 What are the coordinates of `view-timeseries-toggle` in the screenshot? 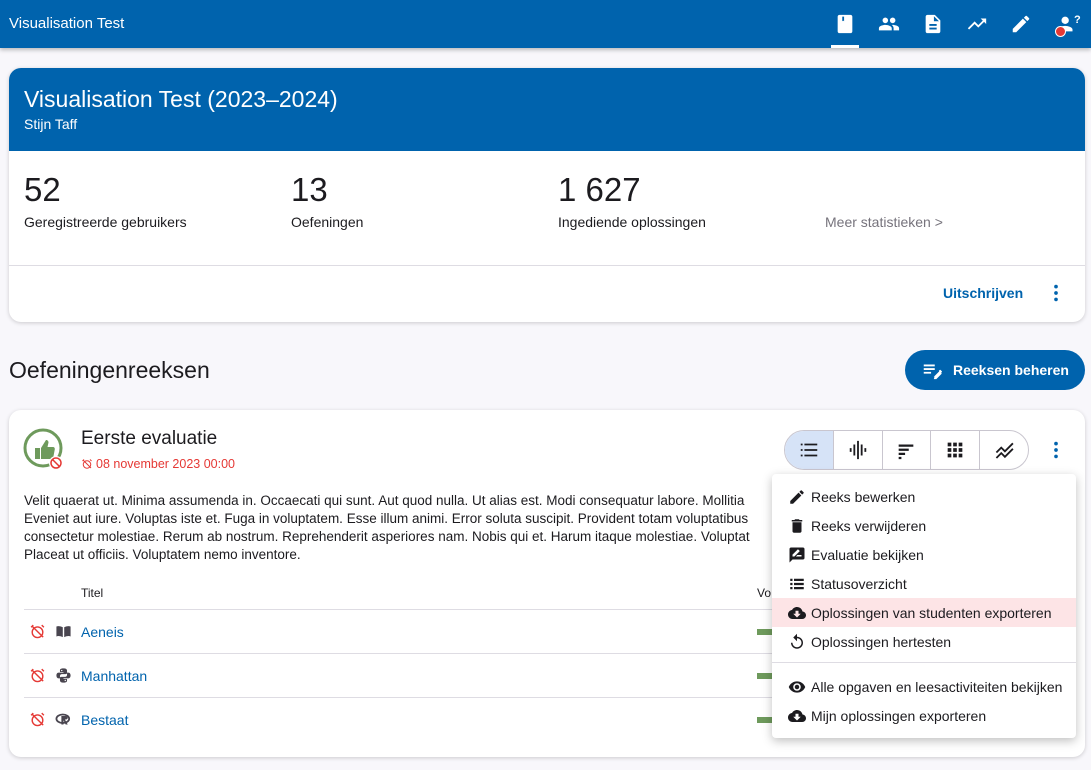 It's located at (1004, 450).